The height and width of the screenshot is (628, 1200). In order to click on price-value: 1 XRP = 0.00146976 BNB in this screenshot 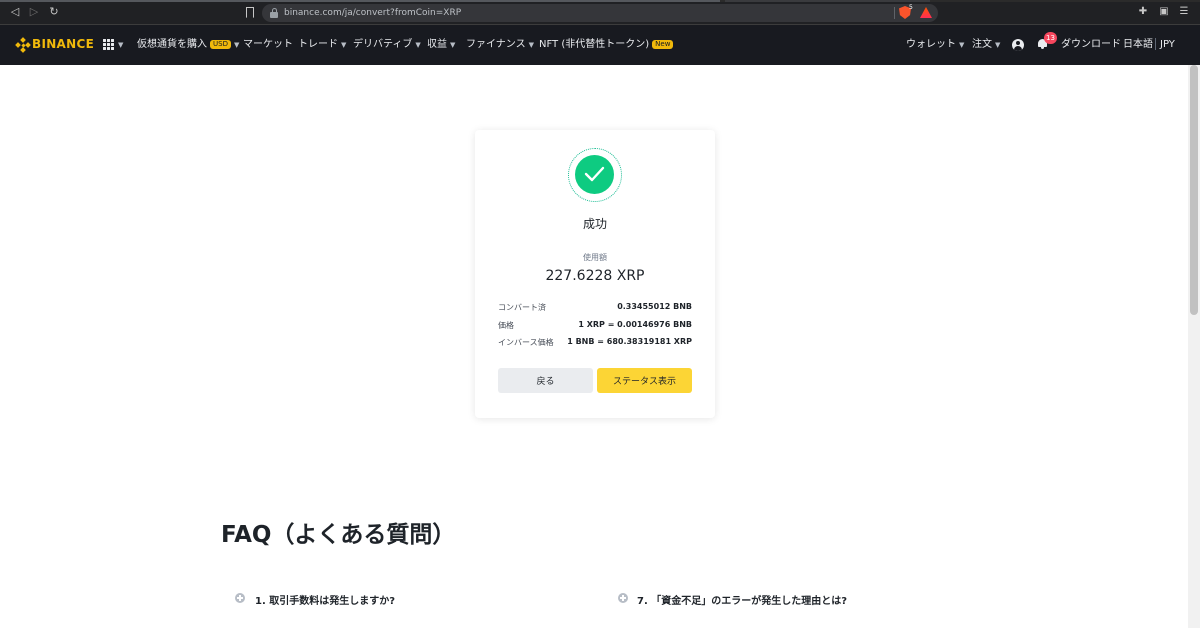, I will do `click(635, 324)`.